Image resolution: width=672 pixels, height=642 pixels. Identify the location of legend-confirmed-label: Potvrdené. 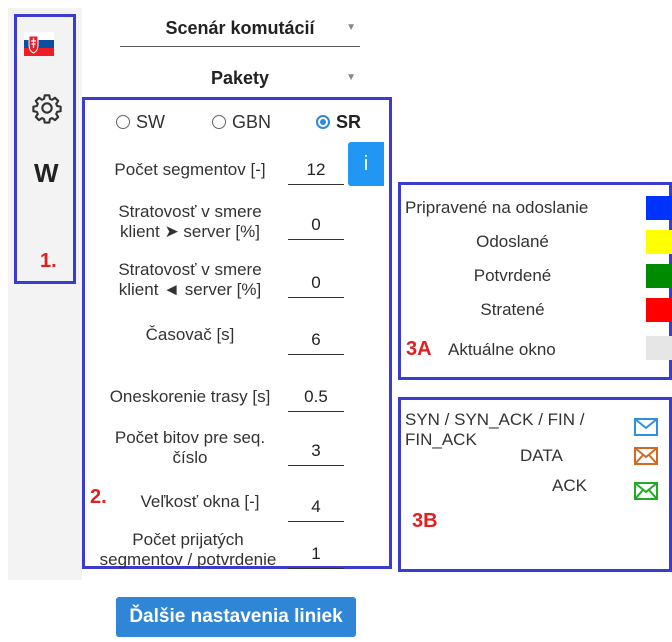
(512, 275).